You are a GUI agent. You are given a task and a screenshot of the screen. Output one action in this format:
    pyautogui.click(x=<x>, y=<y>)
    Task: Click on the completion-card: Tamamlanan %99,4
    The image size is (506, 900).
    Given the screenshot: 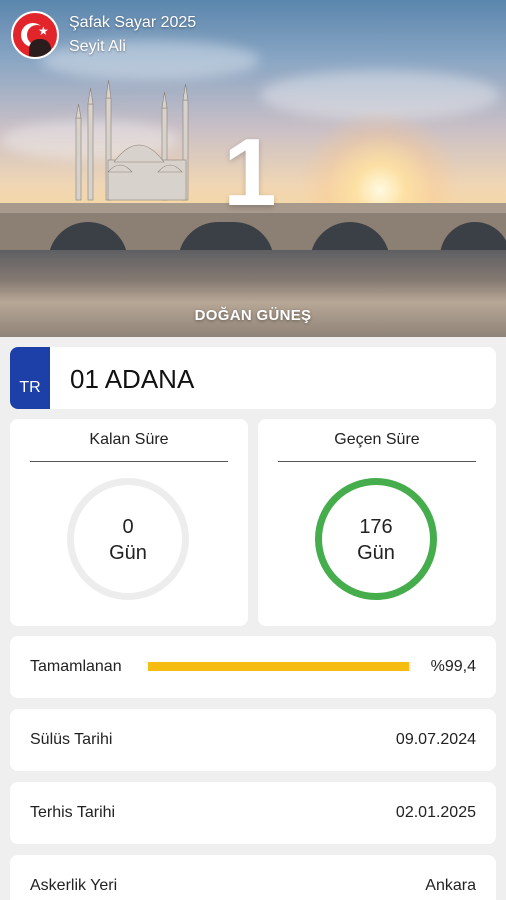 What is the action you would take?
    pyautogui.click(x=253, y=667)
    